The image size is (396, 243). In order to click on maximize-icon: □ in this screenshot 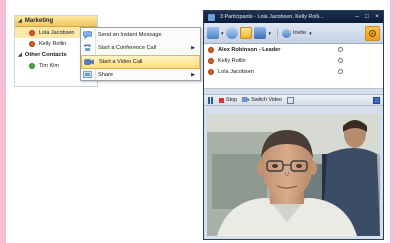, I will do `click(367, 17)`.